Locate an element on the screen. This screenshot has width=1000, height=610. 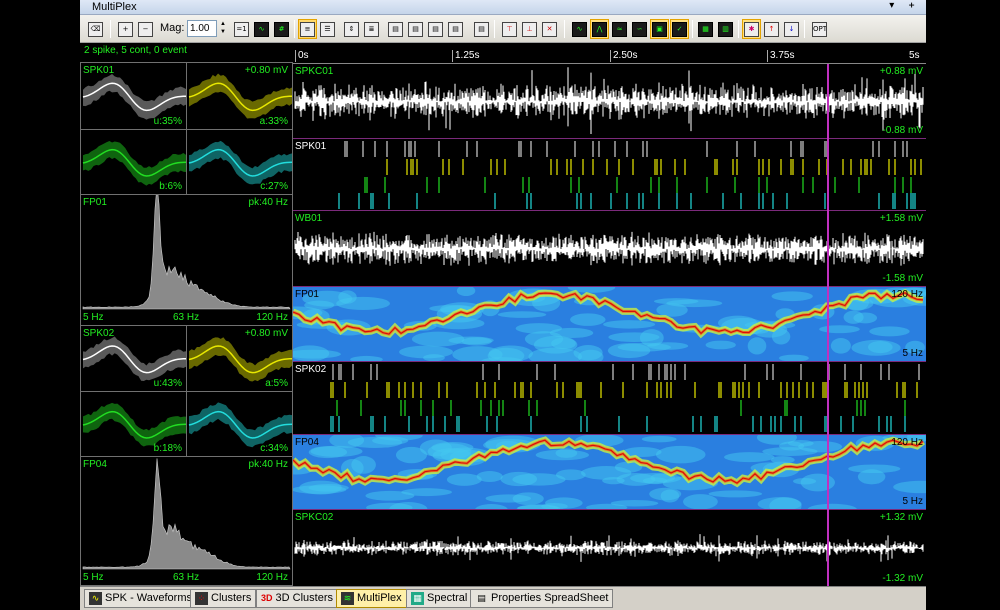
fp04-spectrogram-panel: FP04 120 Hz 5 Hz is located at coordinates (609, 472).